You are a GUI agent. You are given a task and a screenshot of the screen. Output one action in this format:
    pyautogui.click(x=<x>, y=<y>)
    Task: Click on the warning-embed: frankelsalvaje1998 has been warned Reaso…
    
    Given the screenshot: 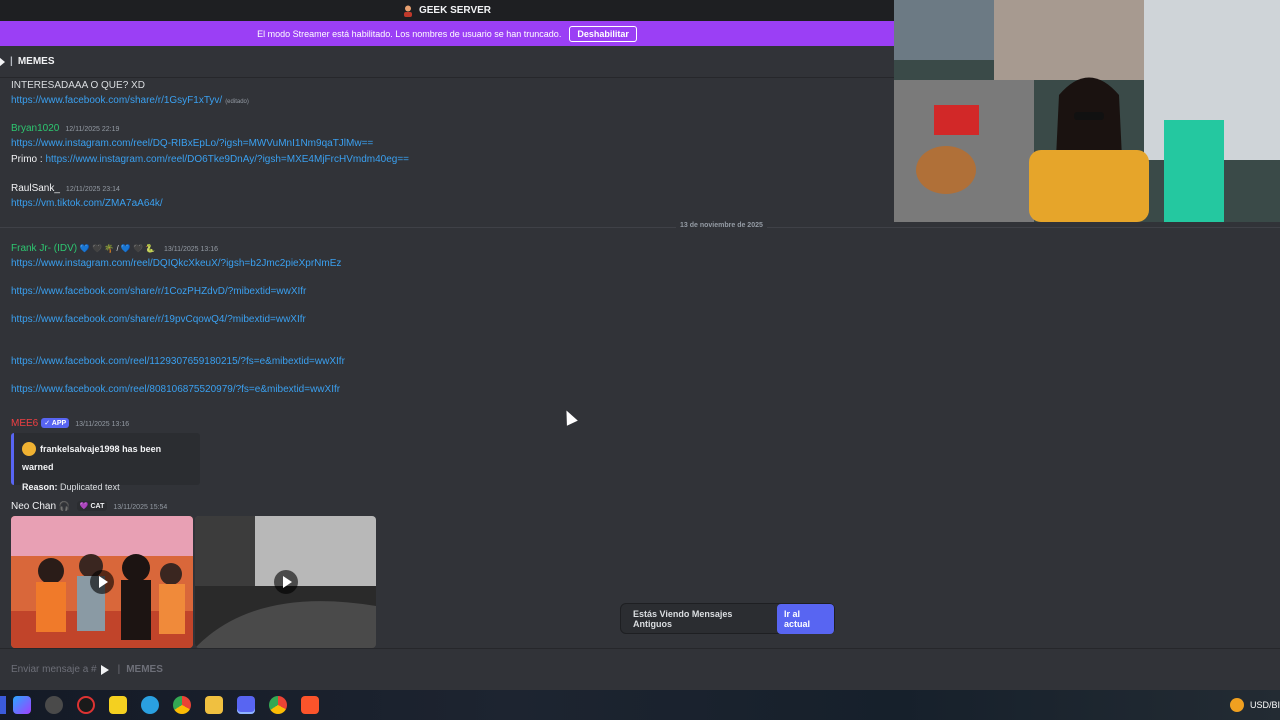 What is the action you would take?
    pyautogui.click(x=105, y=462)
    